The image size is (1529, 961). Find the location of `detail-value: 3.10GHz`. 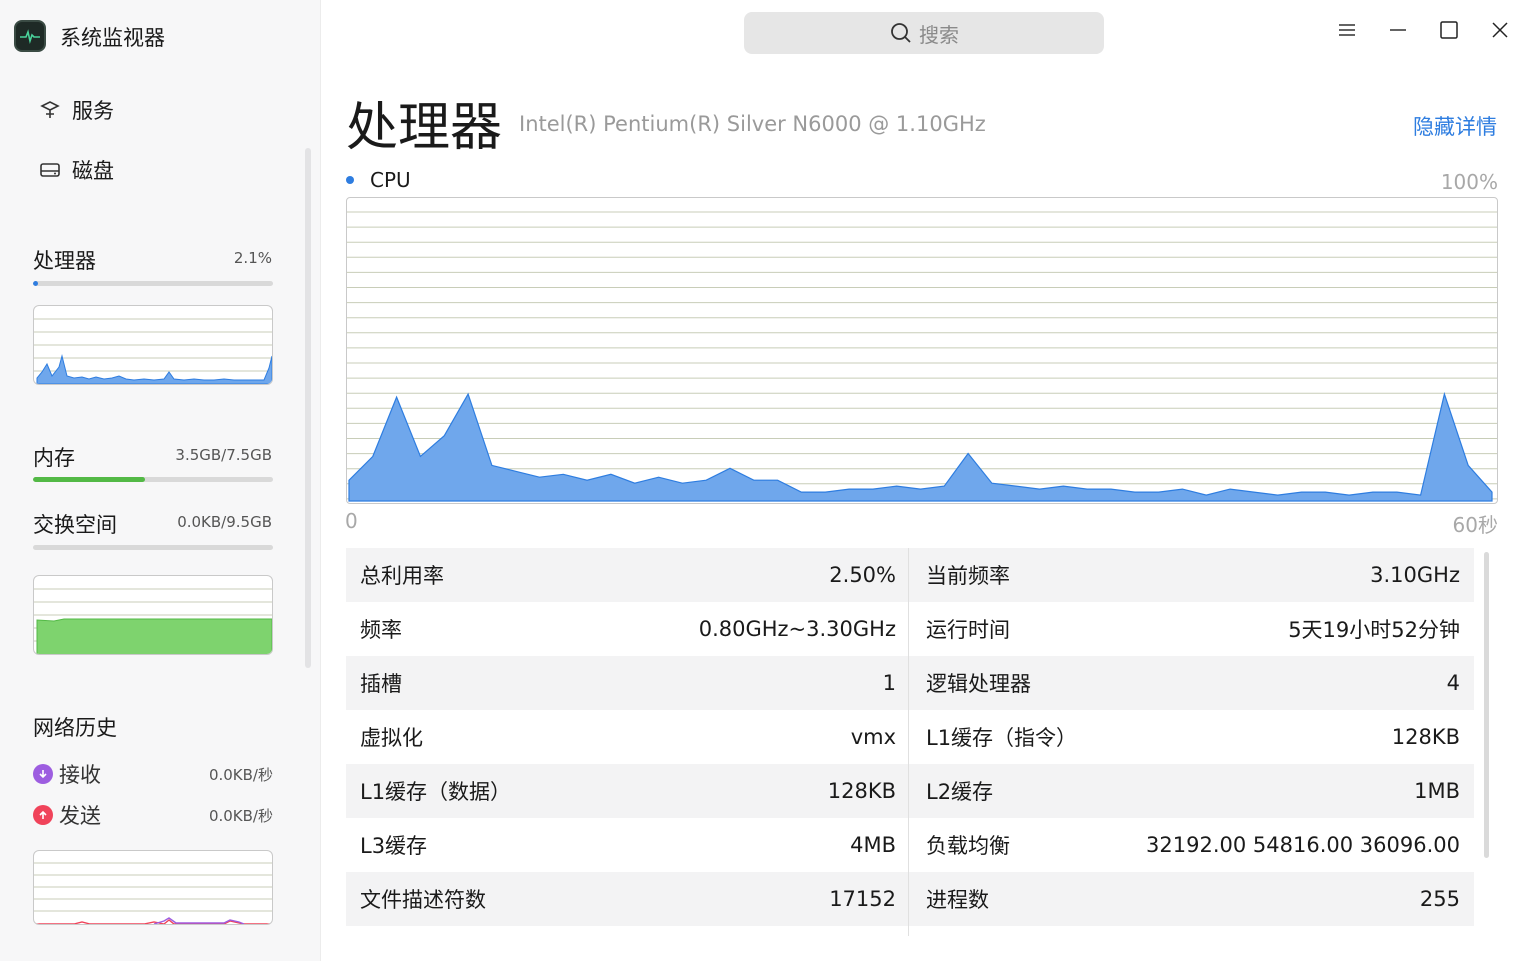

detail-value: 3.10GHz is located at coordinates (1415, 575).